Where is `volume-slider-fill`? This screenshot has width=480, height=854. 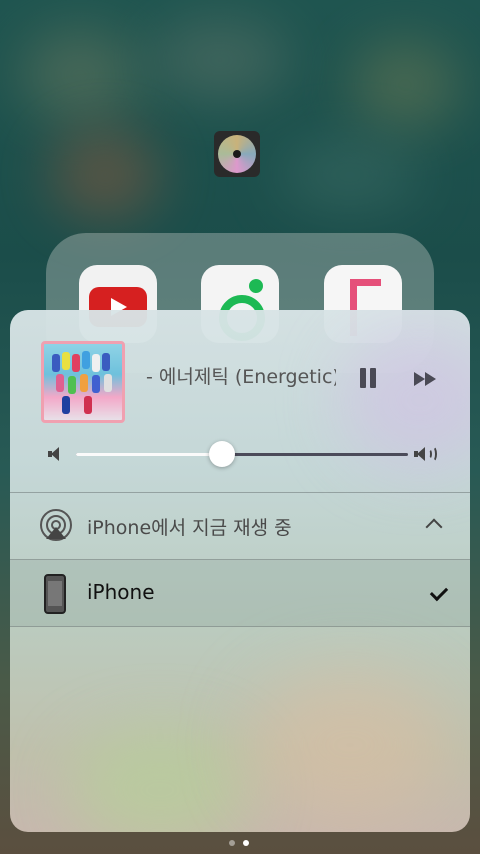 volume-slider-fill is located at coordinates (149, 454).